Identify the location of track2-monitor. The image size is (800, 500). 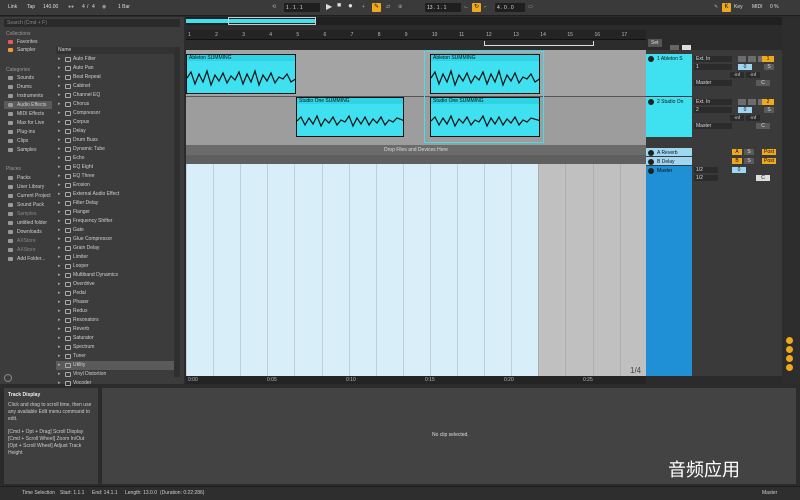
(742, 102).